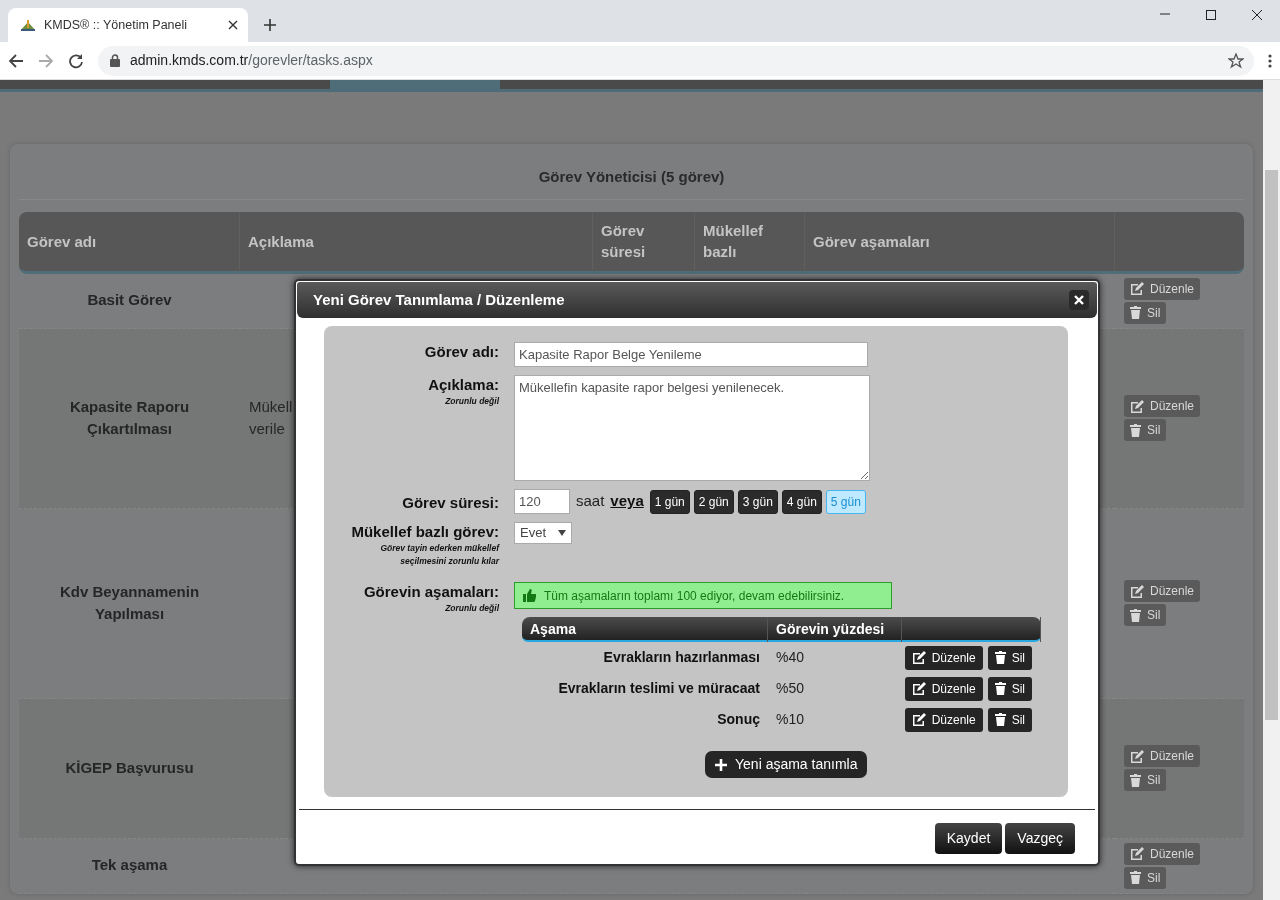  What do you see at coordinates (533, 533) in the screenshot?
I see `select-value: Evet` at bounding box center [533, 533].